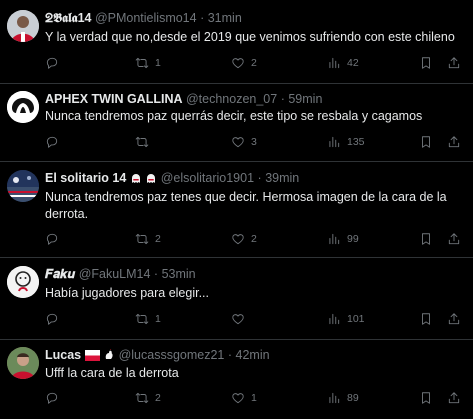 The height and width of the screenshot is (419, 473). I want to click on user-handle: @elsolitario1901, so click(207, 178).